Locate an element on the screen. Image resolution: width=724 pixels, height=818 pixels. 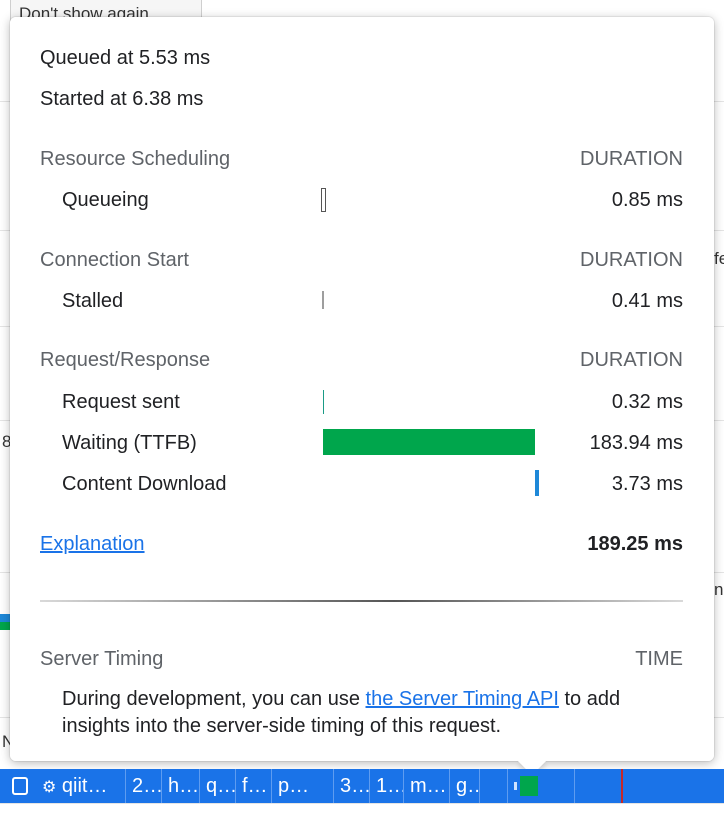
bg-divider is located at coordinates (362, 803).